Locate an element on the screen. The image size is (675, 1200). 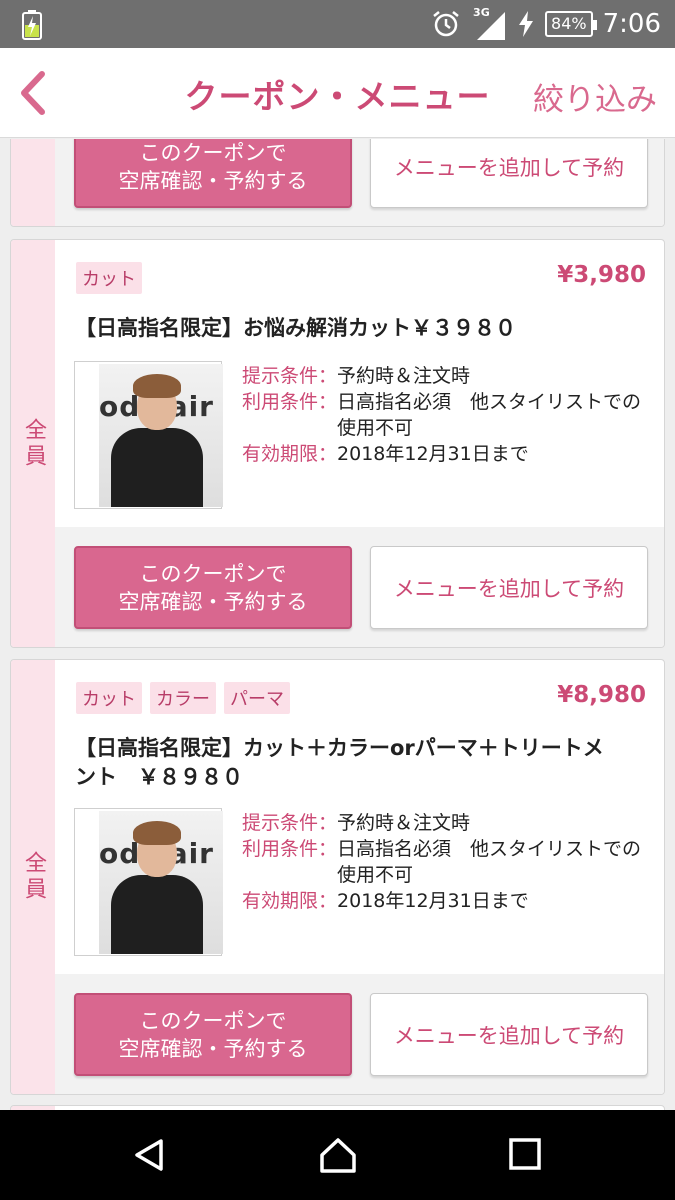
battery-percentage: 84% is located at coordinates (571, 24).